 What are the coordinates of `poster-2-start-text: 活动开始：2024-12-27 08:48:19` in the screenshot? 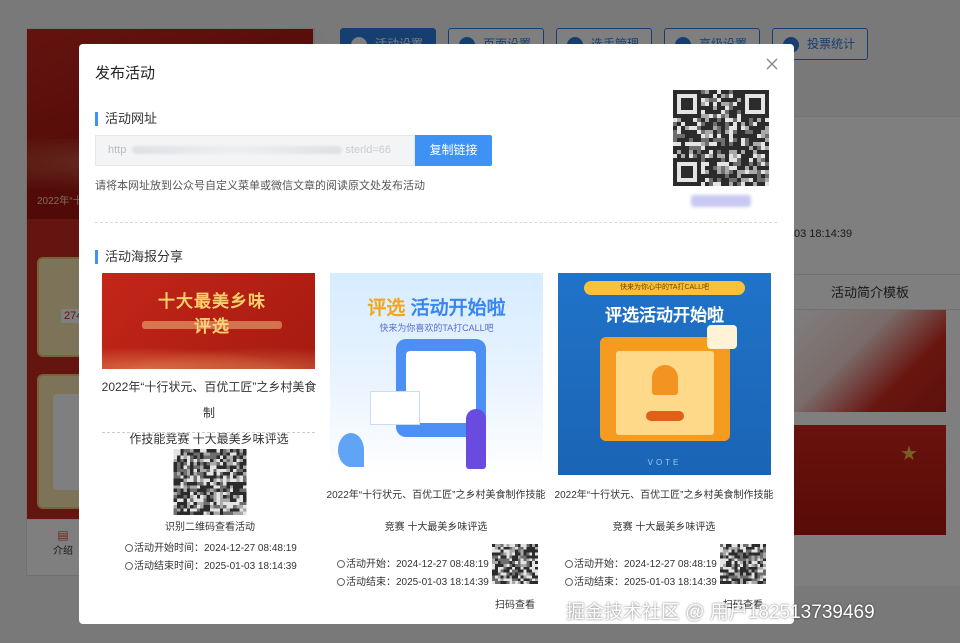 It's located at (417, 564).